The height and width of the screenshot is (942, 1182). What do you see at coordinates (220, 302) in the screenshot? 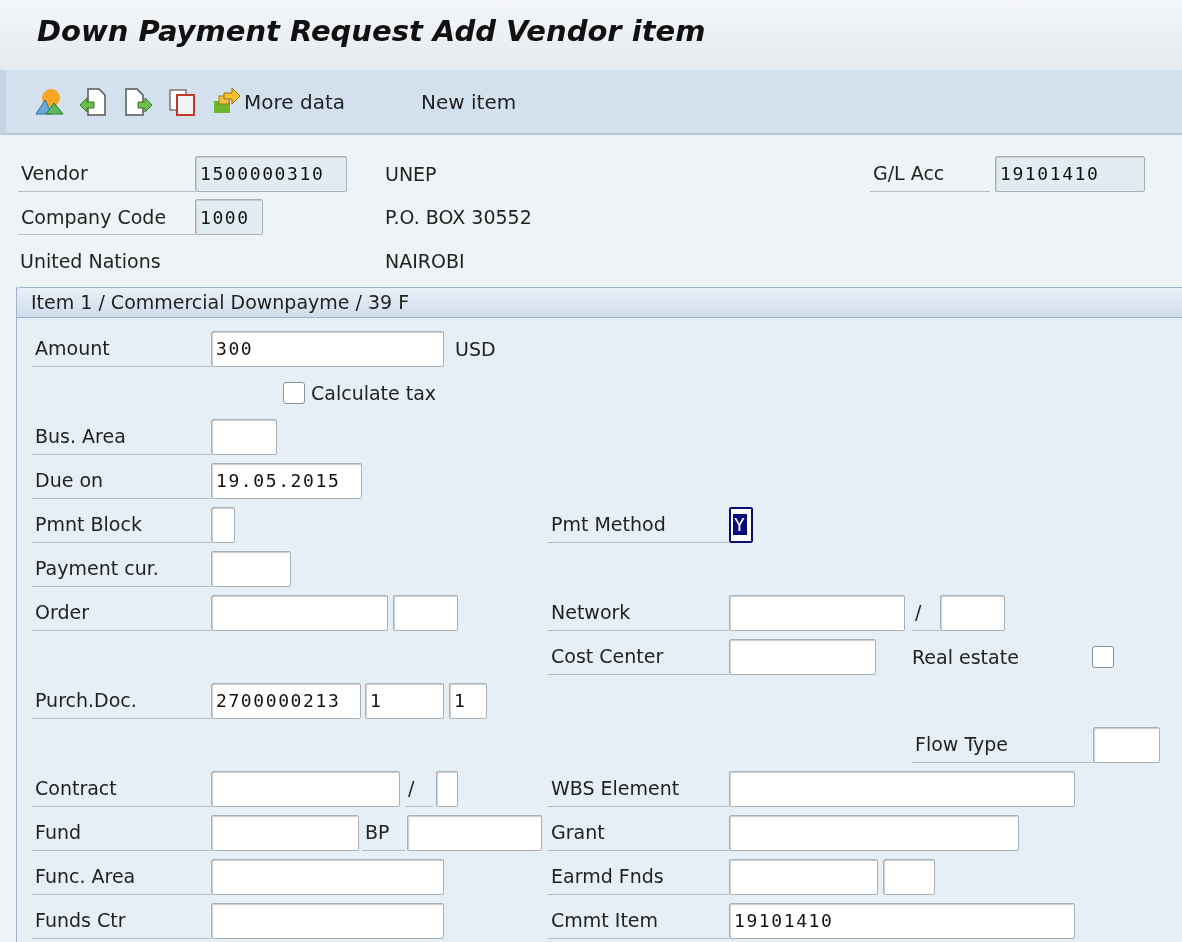
I see `panel-title: Item 1 / Commercial Downpayme / 39 F` at bounding box center [220, 302].